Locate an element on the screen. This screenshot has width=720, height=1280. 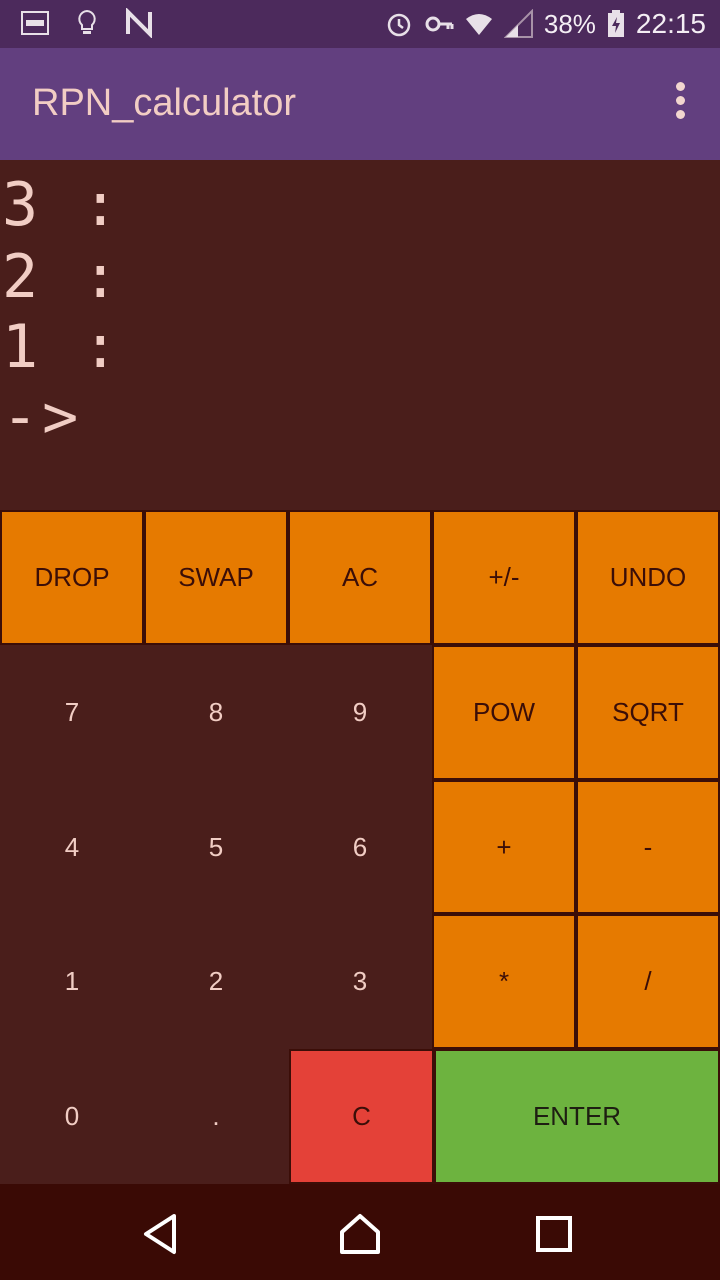
digit-1-button: 1 is located at coordinates (72, 981).